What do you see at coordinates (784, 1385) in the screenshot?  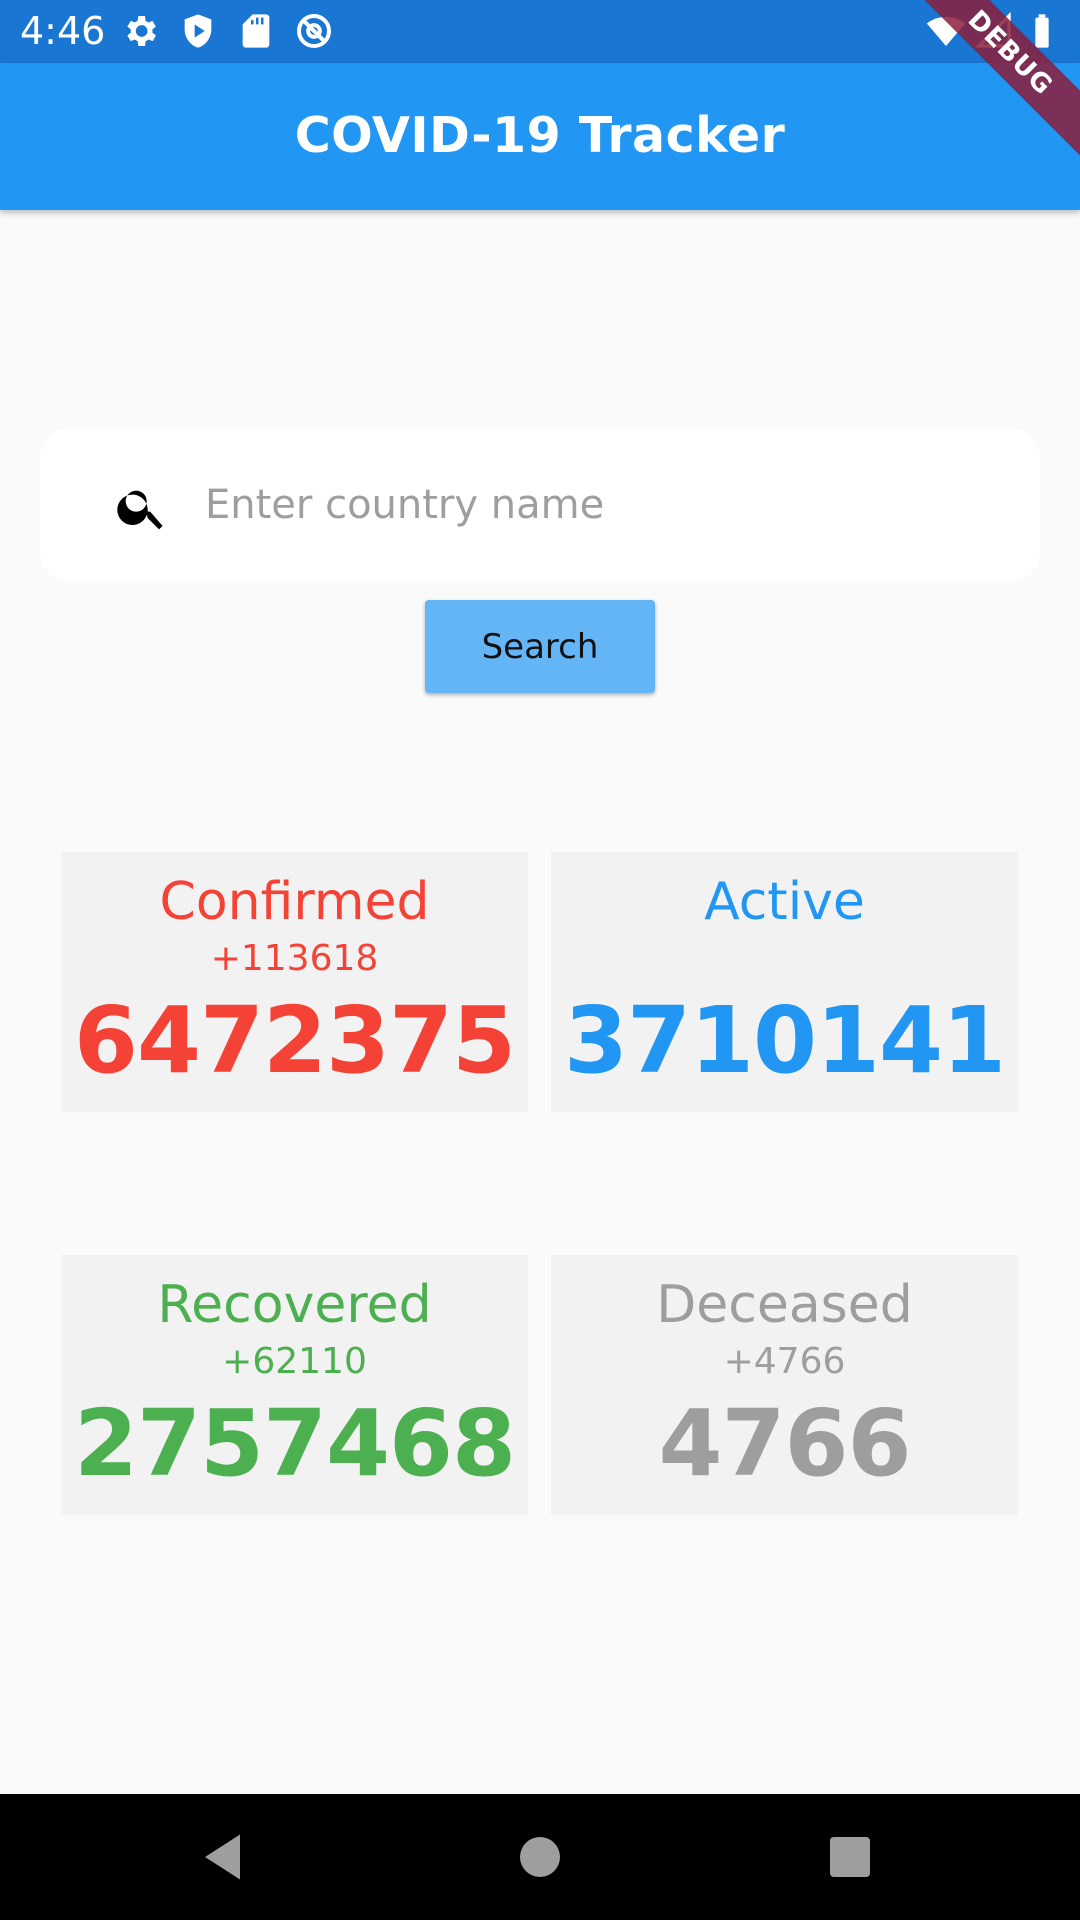 I see `deceased-card: Deceased +4766 4766` at bounding box center [784, 1385].